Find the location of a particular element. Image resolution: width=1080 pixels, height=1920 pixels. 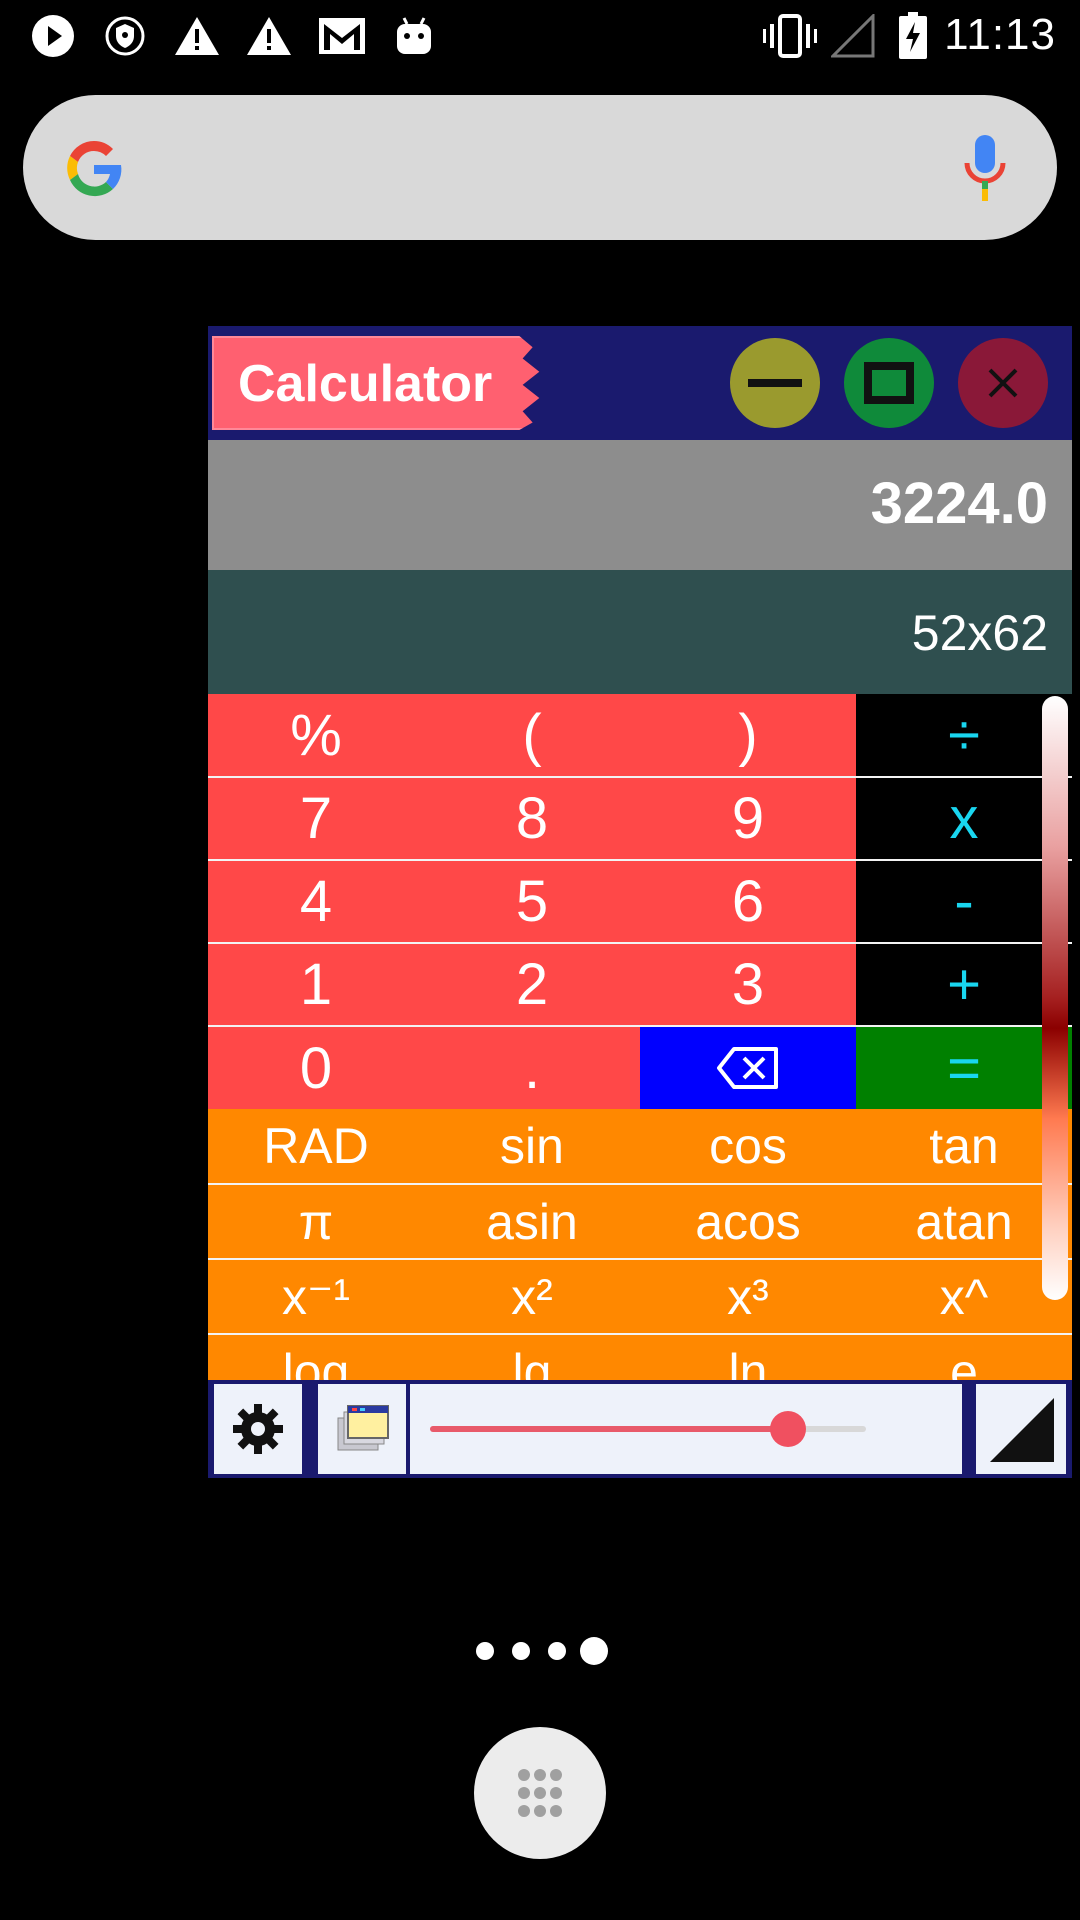

key-plus: + is located at coordinates (964, 984).